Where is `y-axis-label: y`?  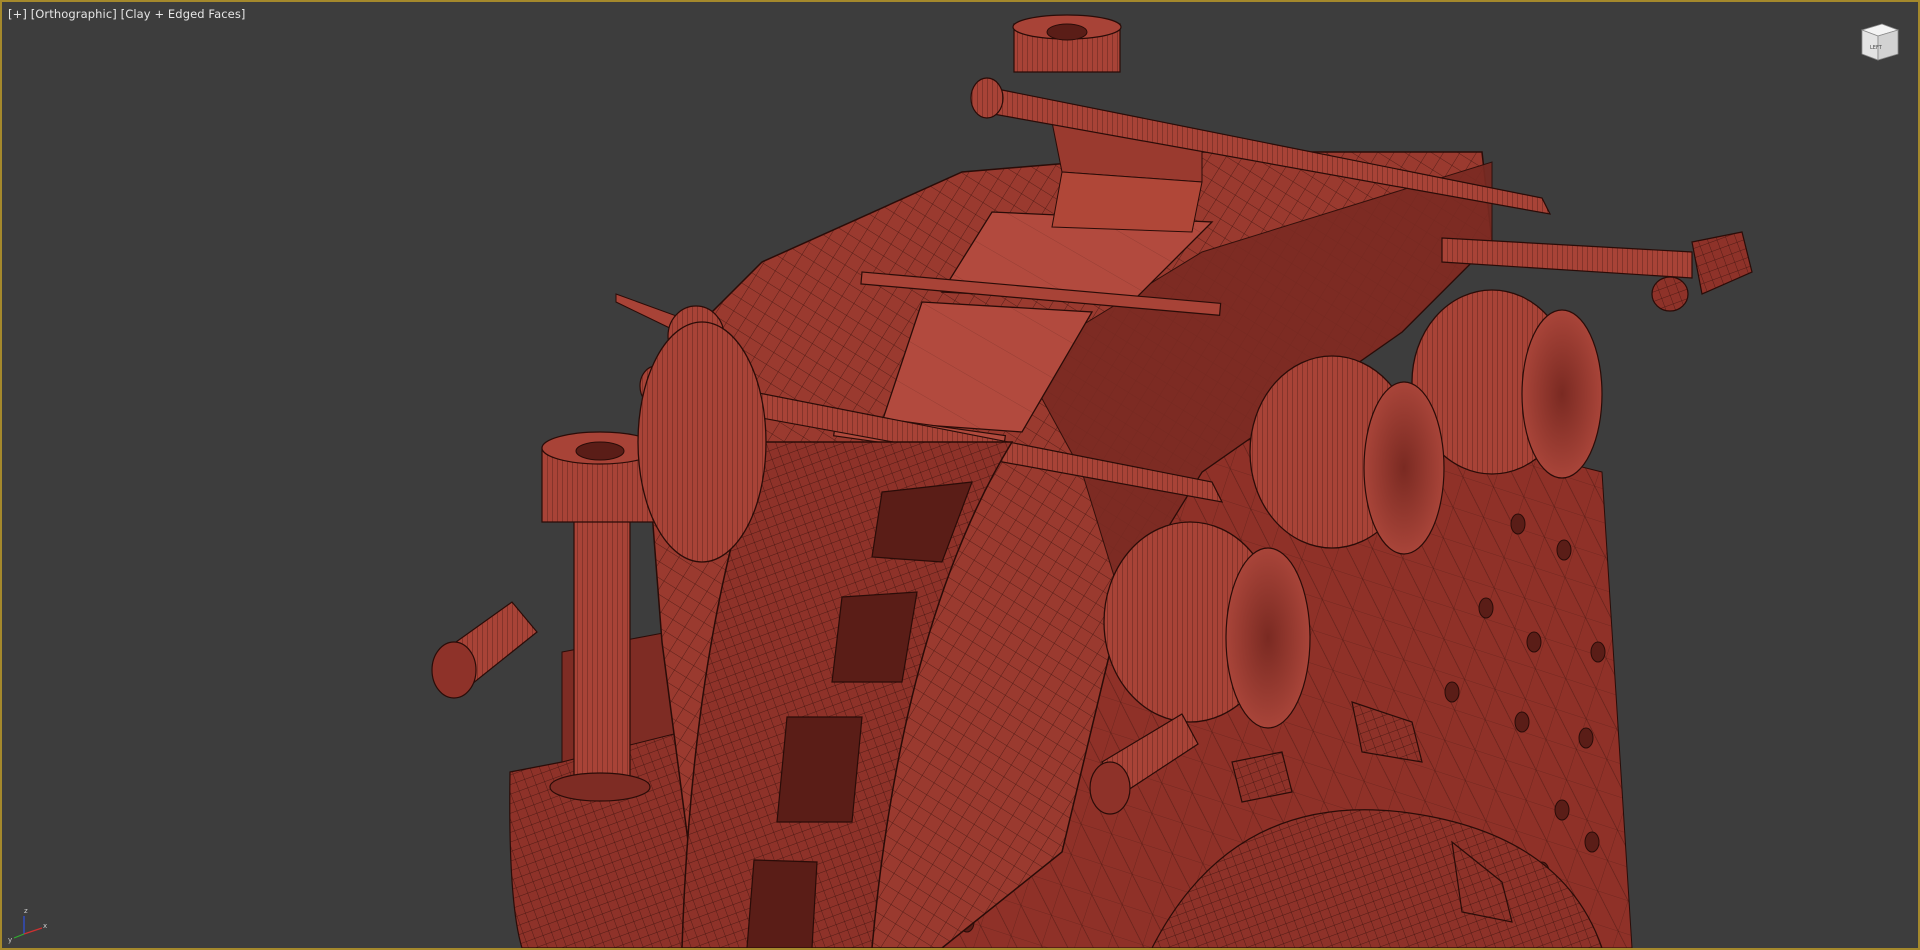 y-axis-label: y is located at coordinates (10, 940).